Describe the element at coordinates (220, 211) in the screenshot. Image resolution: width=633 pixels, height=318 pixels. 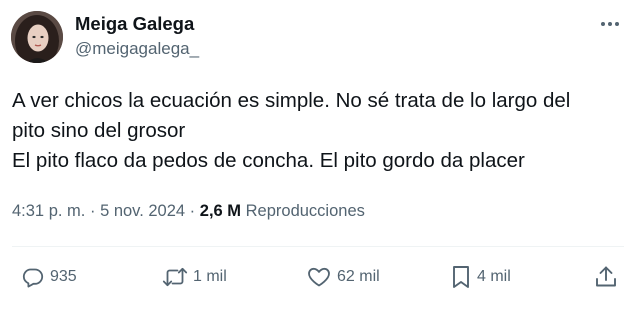
I see `views-count: 2,6 M` at that location.